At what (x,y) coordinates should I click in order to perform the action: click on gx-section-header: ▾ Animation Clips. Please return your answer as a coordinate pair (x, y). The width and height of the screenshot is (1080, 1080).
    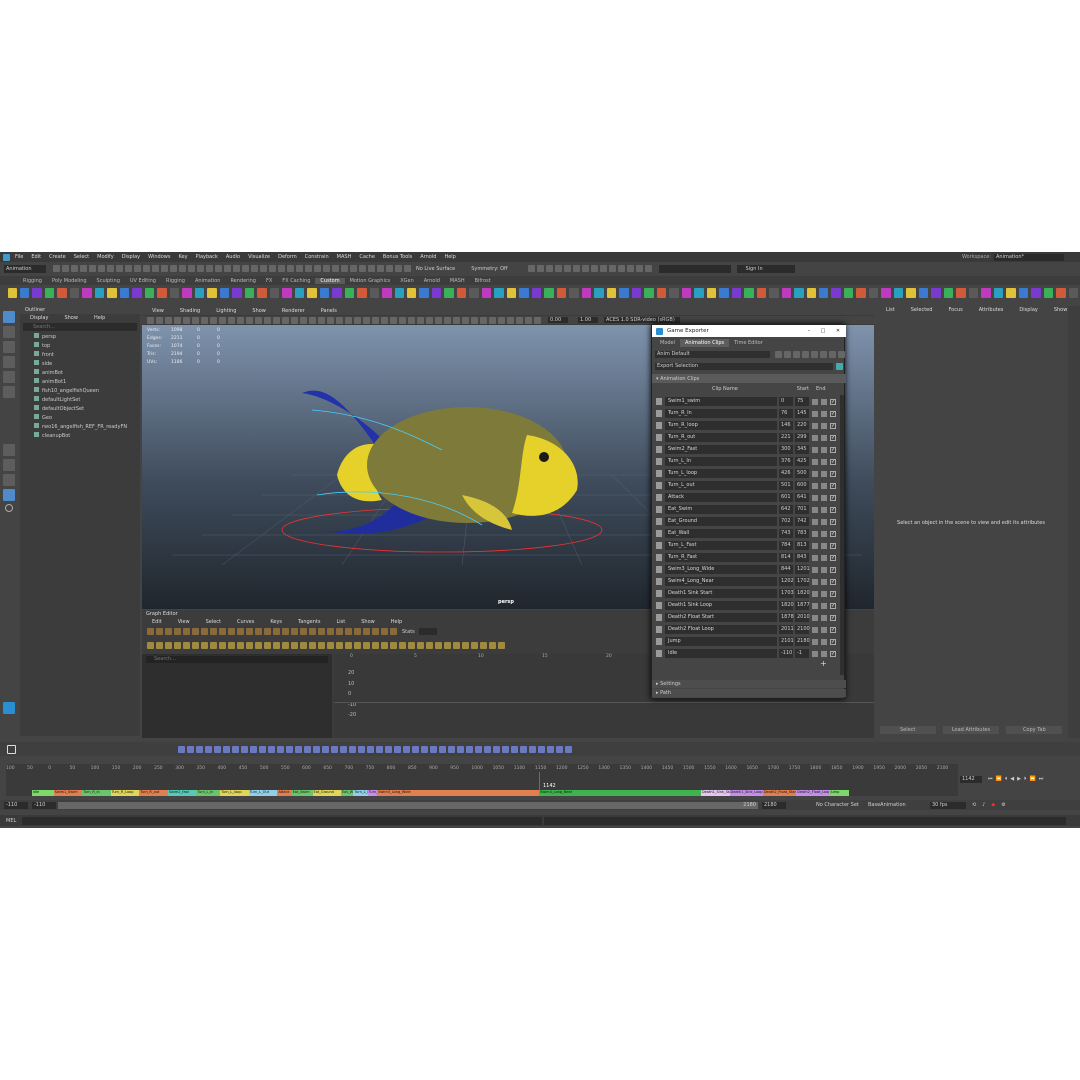
    Looking at the image, I should click on (749, 378).